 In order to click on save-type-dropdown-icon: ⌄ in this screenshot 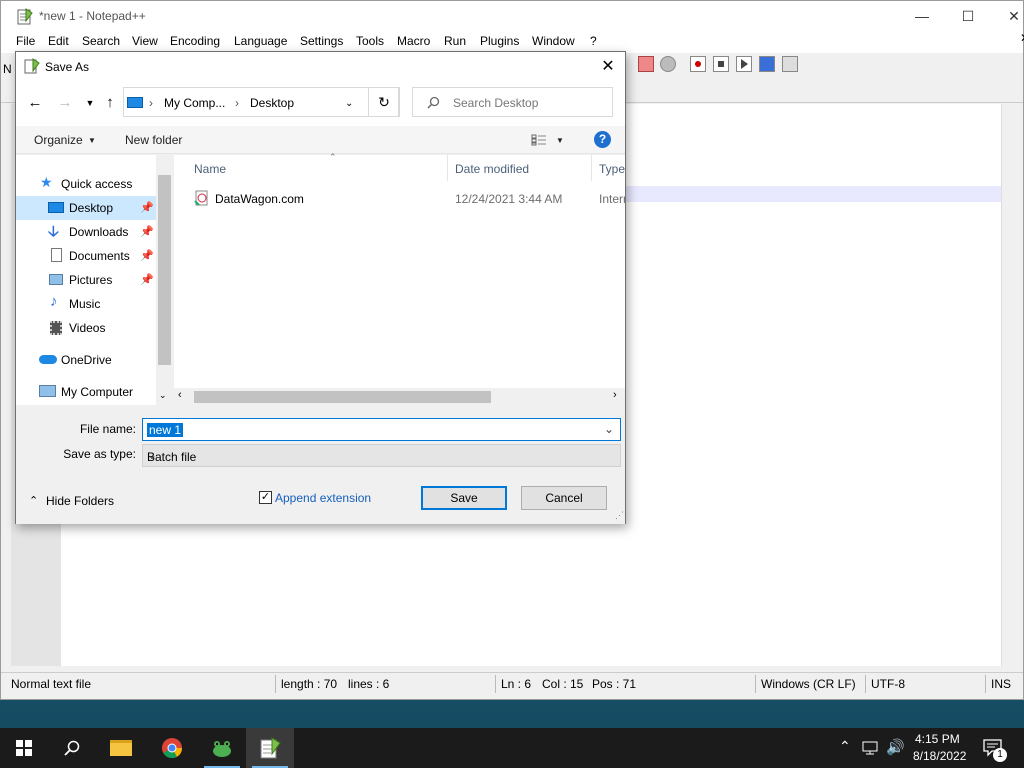, I will do `click(381, 455)`.